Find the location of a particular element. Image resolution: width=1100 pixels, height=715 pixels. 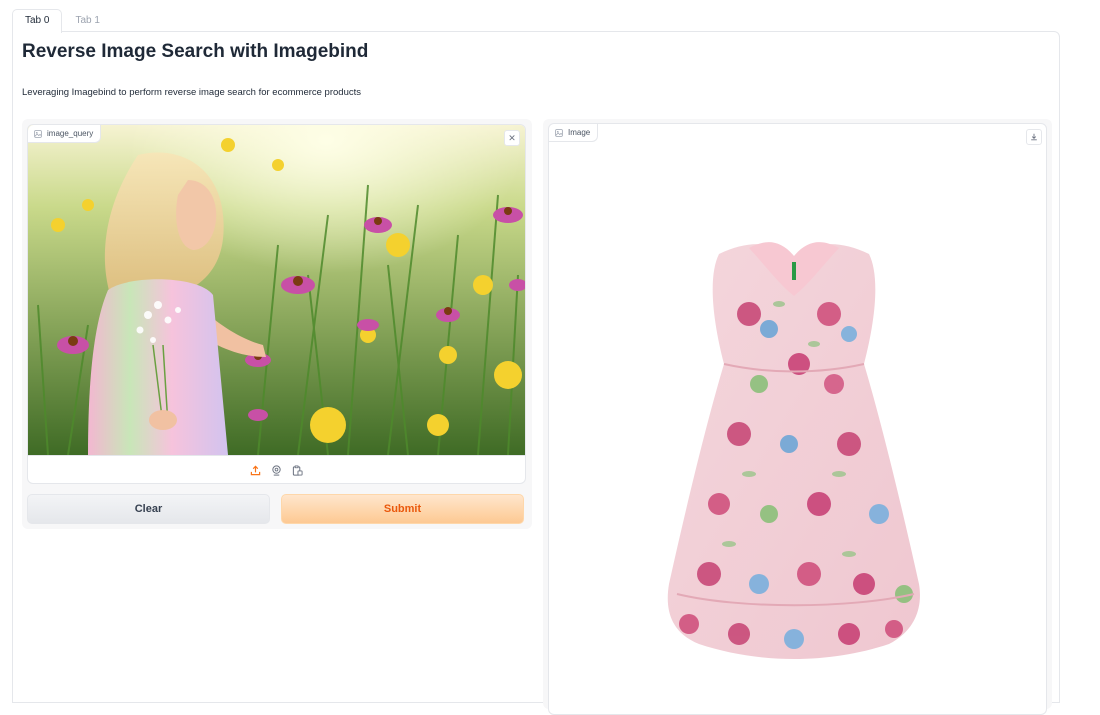

result-dress-image is located at coordinates (793, 450).